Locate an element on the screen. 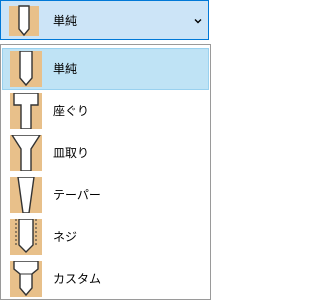 The image size is (320, 300). option-label: 単純 is located at coordinates (65, 69).